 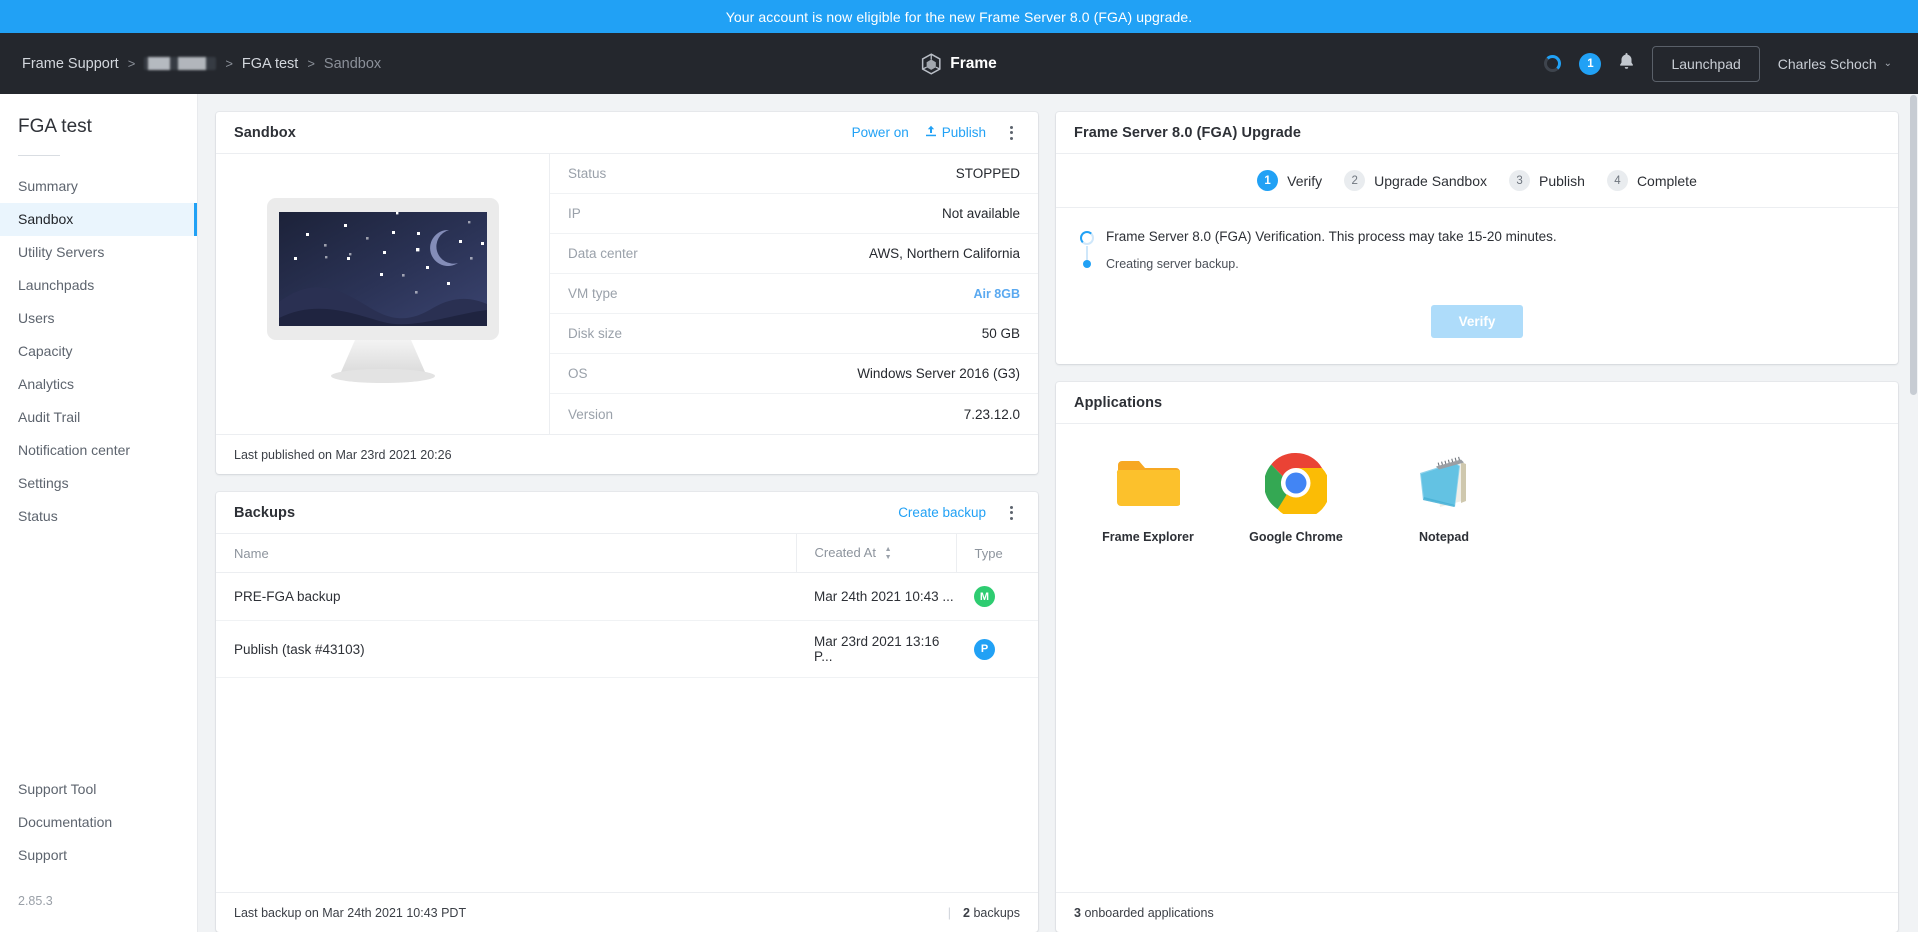 I want to click on sidebar-item-notification-center: Notification center, so click(x=98, y=450).